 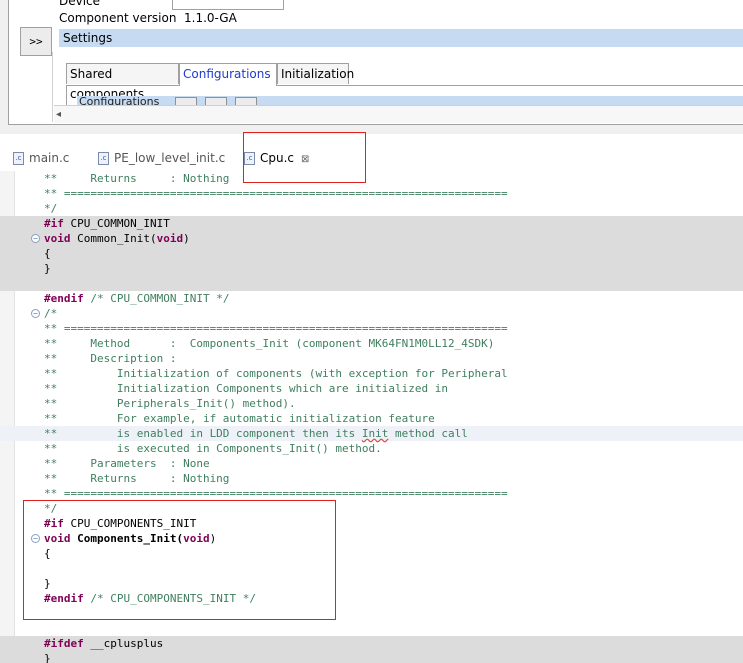 What do you see at coordinates (118, 18) in the screenshot?
I see `component-version-label: Component version` at bounding box center [118, 18].